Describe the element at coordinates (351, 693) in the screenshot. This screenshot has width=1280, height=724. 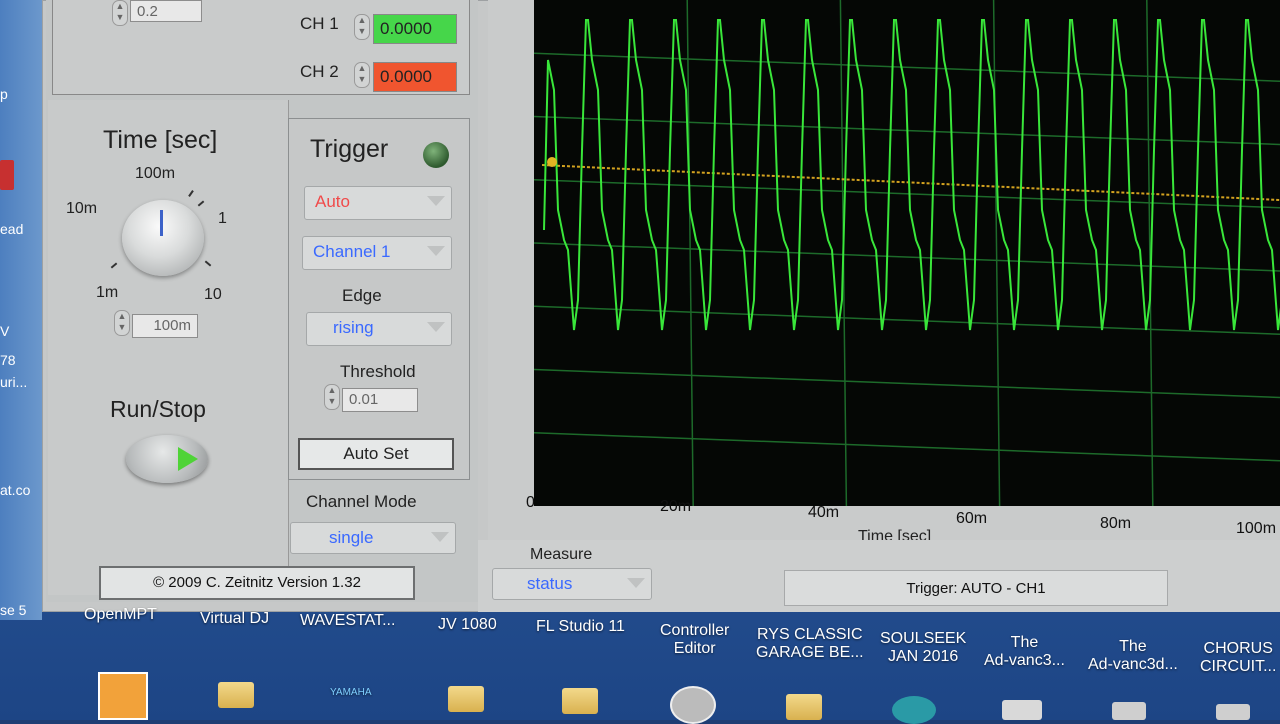
I see `yamaha-icon: YAMAHA` at that location.